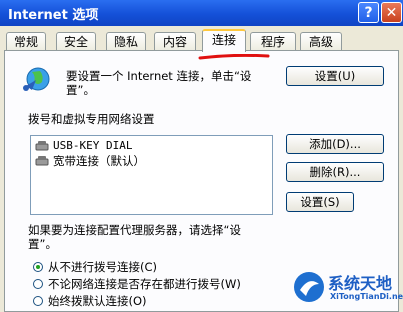  I want to click on tab-advanced: 高级, so click(321, 41).